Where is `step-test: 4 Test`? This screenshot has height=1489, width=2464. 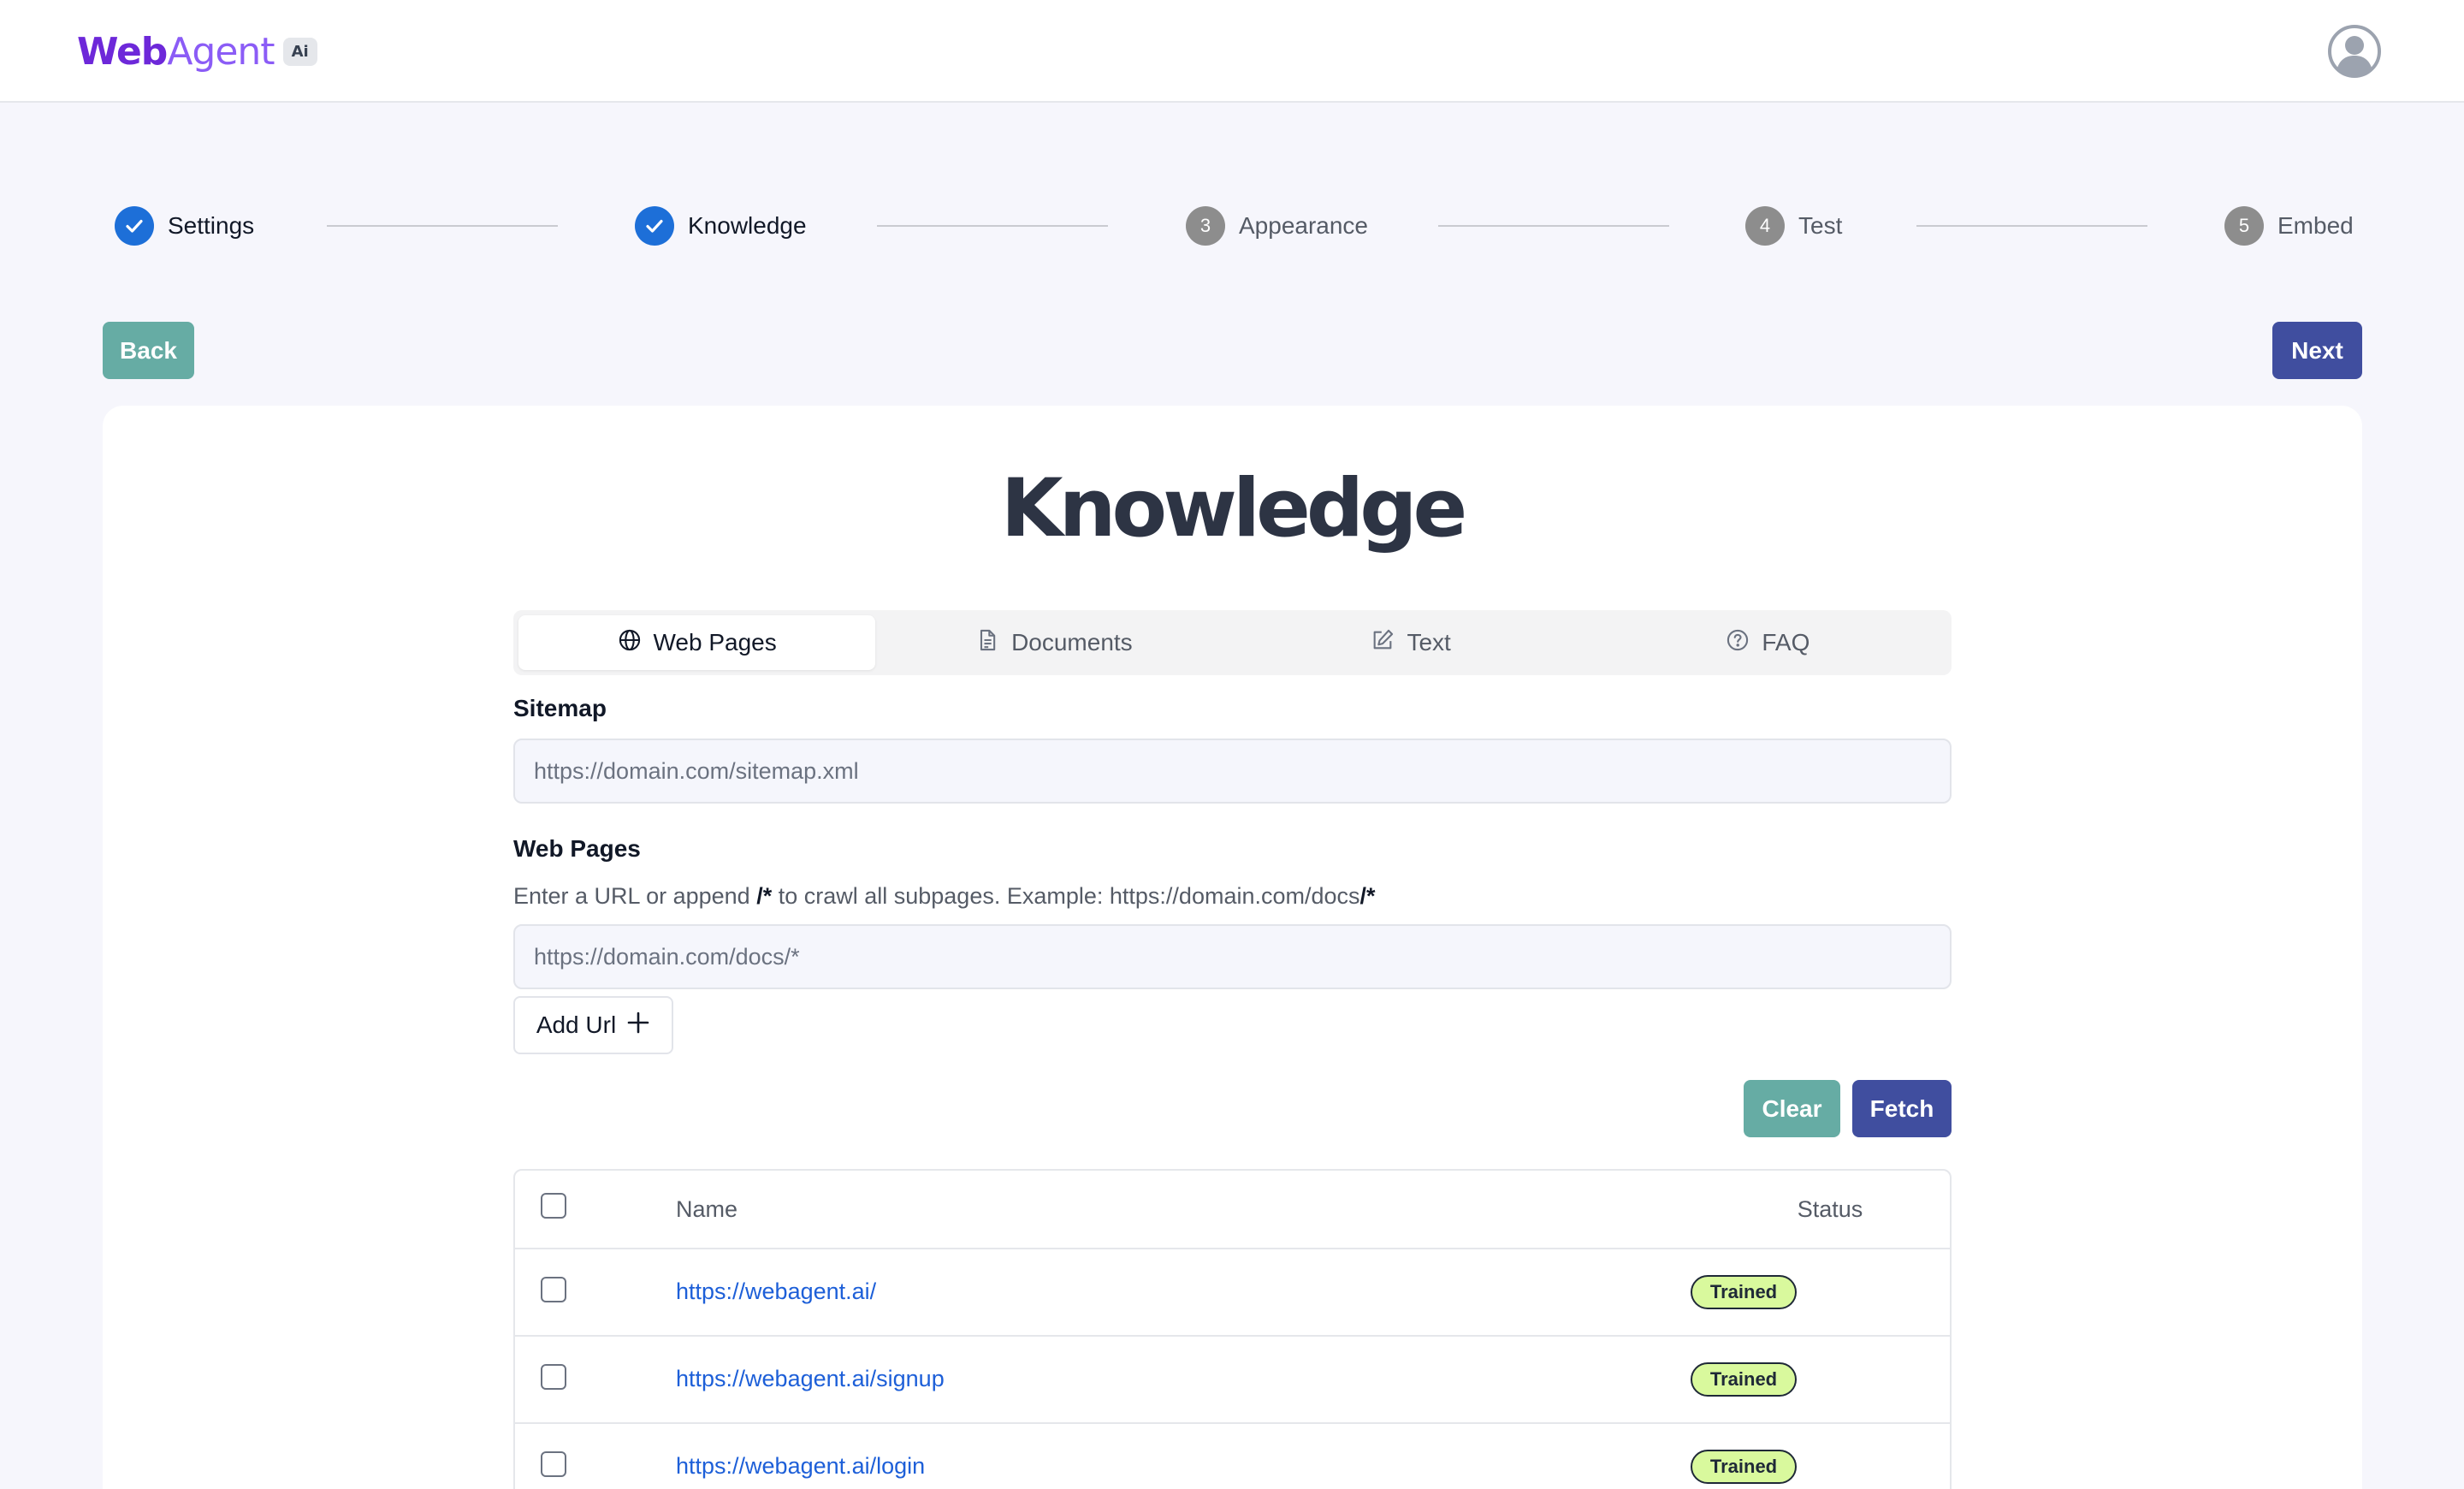
step-test: 4 Test is located at coordinates (1793, 225).